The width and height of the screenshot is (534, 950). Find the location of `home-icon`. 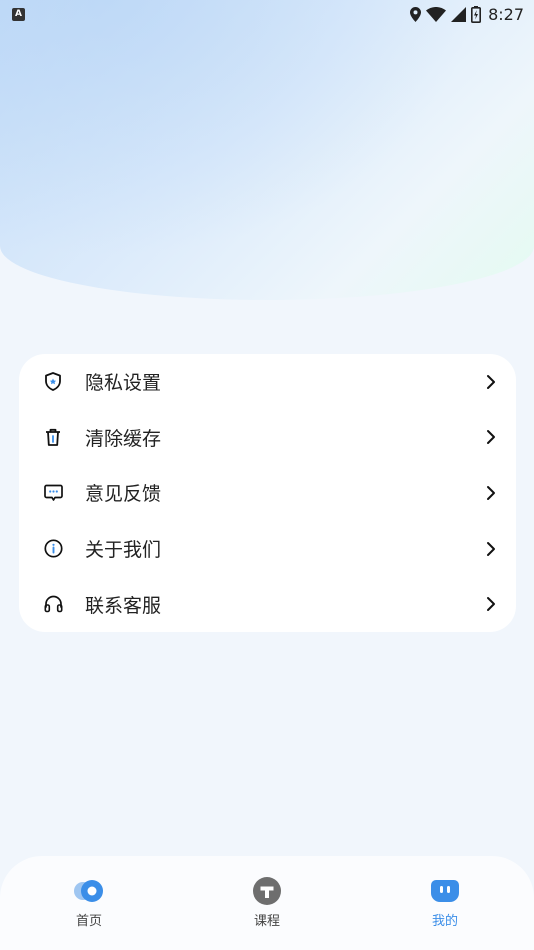

home-icon is located at coordinates (89, 891).